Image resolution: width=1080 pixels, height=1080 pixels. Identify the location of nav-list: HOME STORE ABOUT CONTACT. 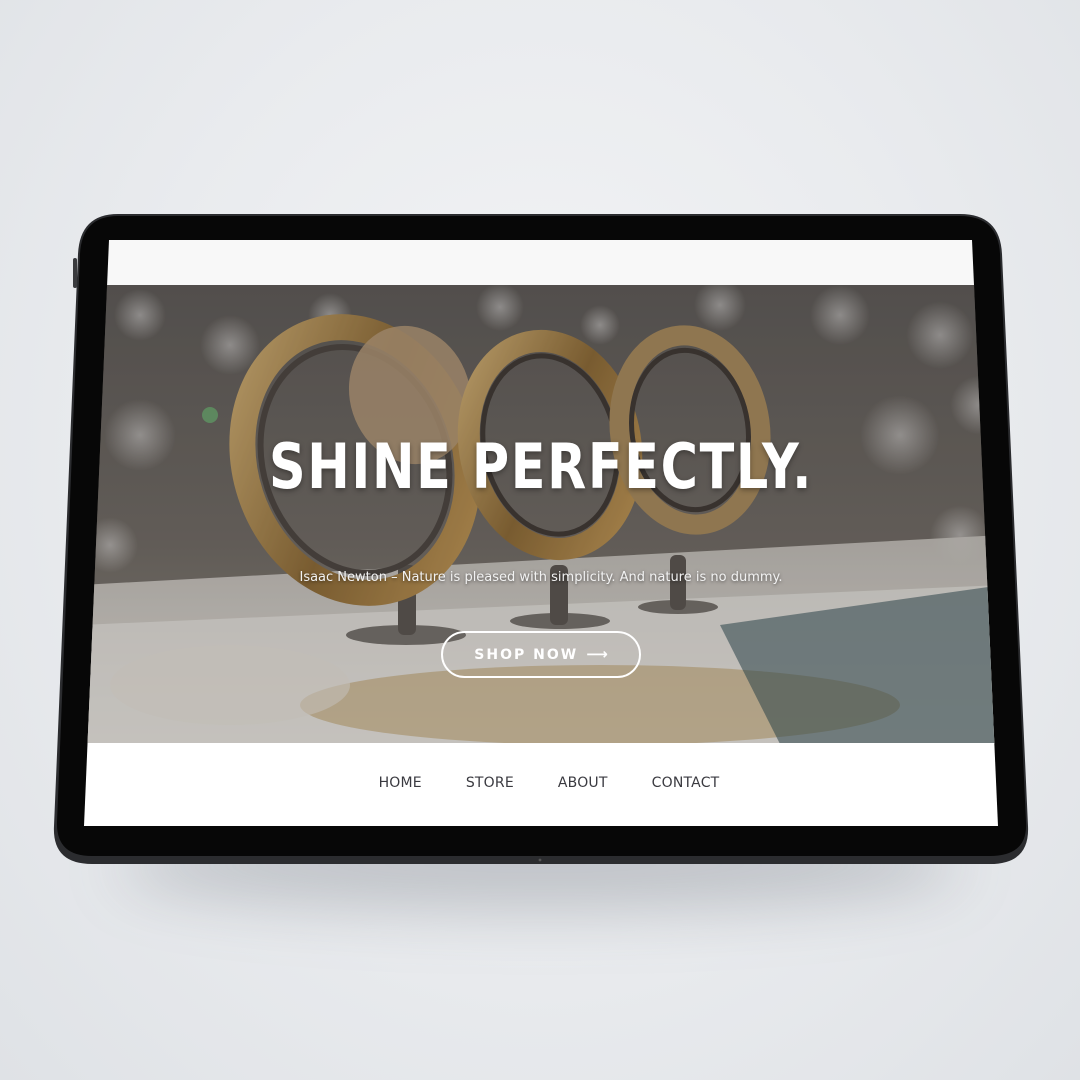
(541, 783).